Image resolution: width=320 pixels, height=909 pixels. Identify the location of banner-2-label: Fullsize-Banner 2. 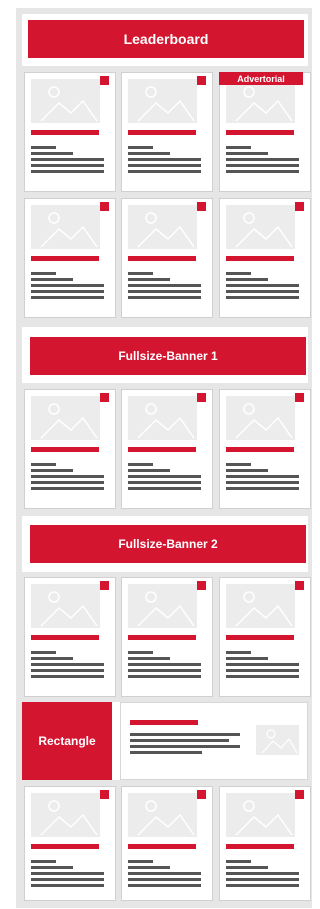
(168, 544).